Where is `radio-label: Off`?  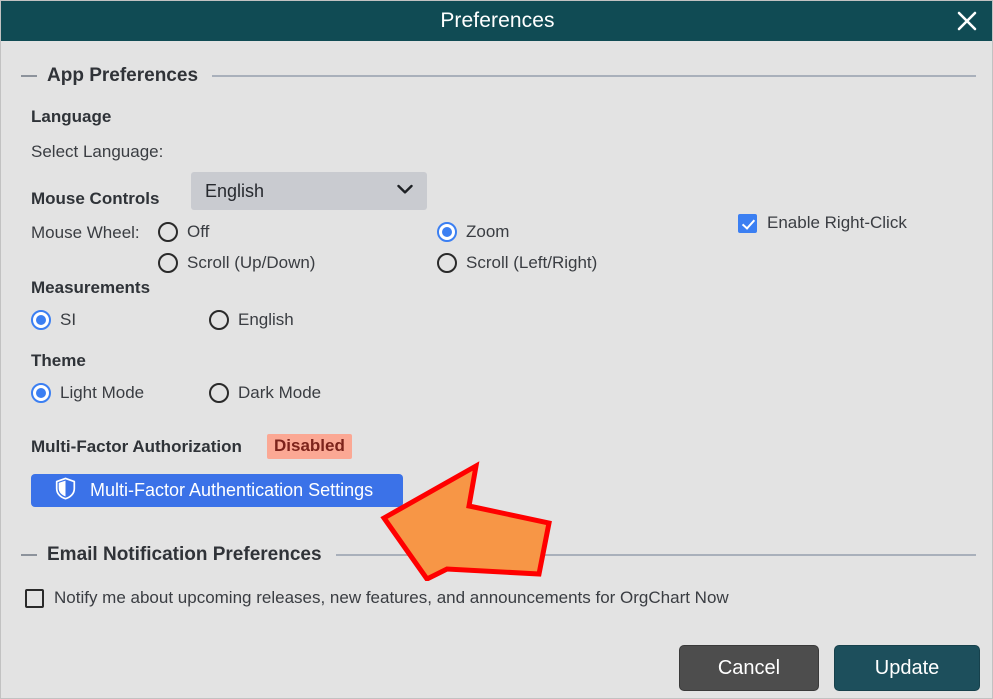
radio-label: Off is located at coordinates (198, 231).